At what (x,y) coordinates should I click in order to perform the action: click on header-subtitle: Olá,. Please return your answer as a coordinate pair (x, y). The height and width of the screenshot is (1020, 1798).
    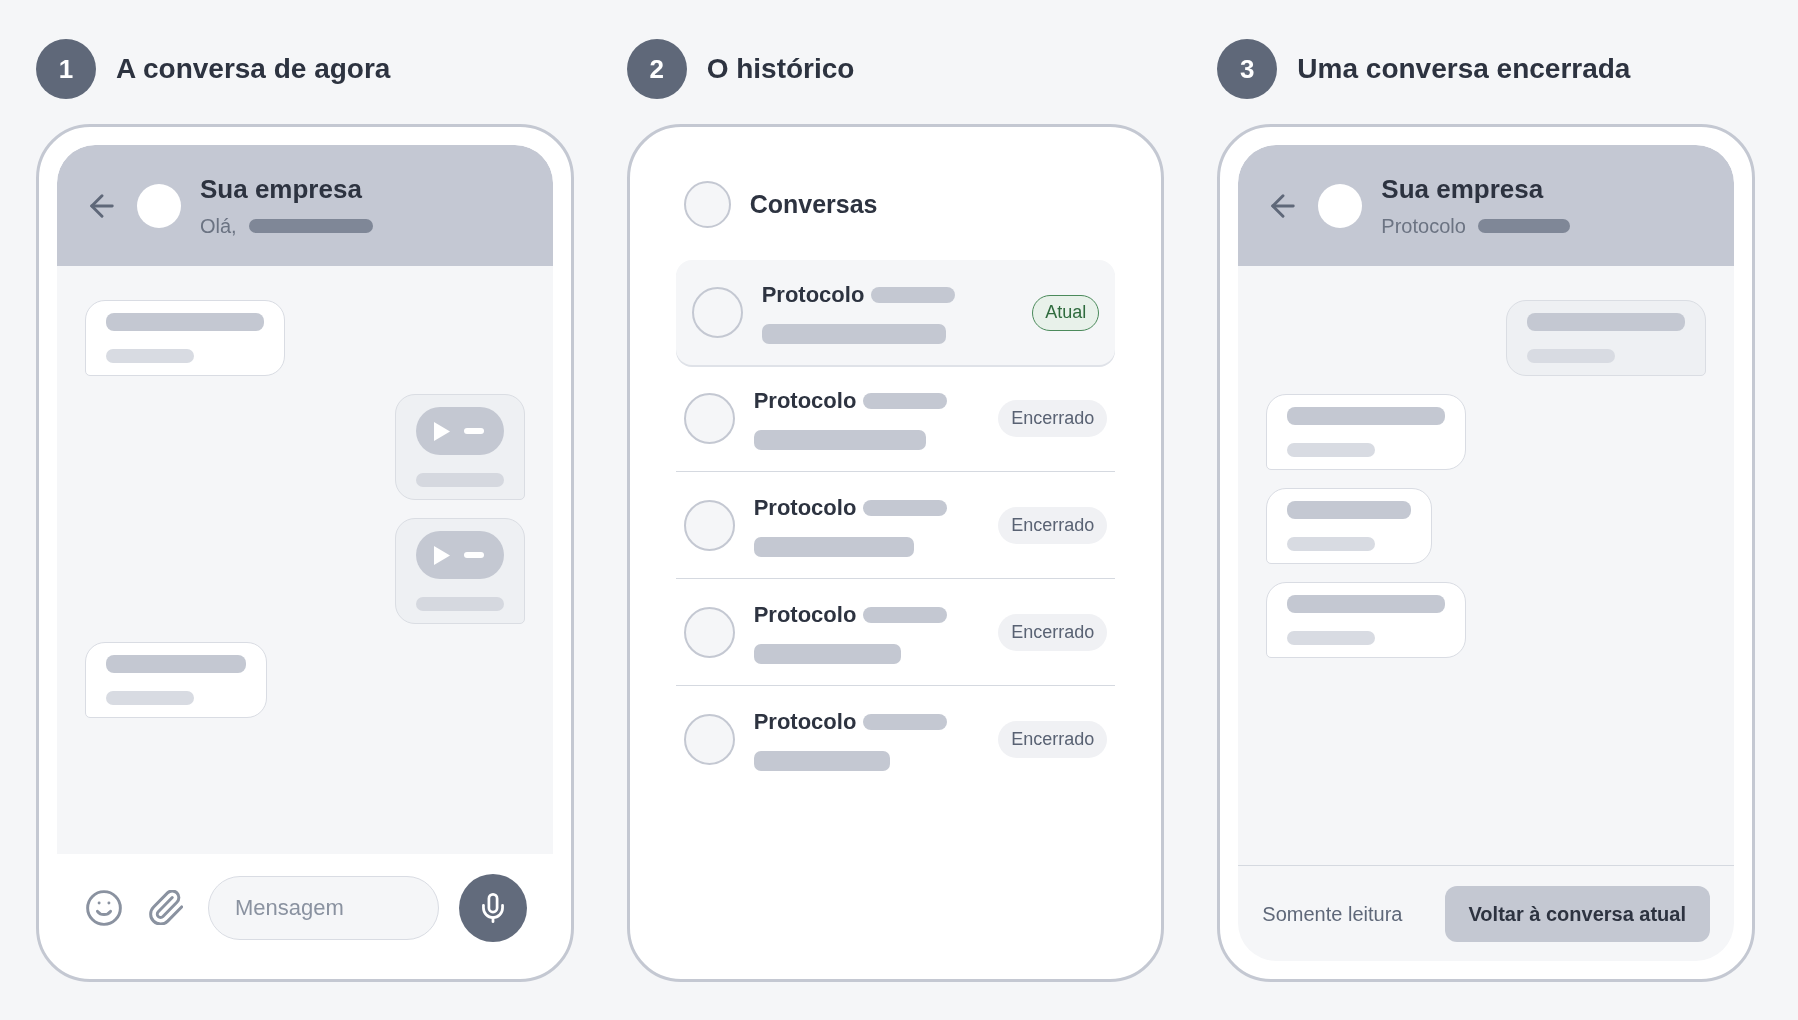
    Looking at the image, I should click on (218, 226).